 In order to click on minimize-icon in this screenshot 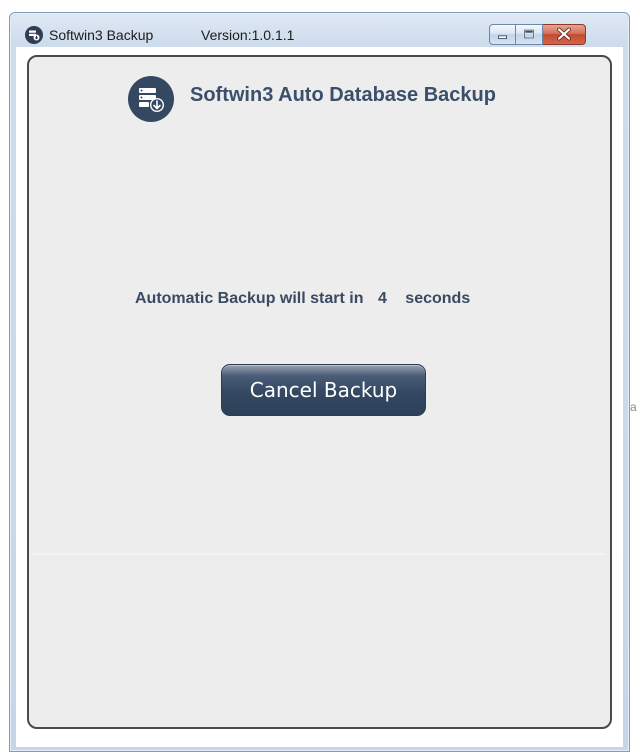, I will do `click(502, 37)`.